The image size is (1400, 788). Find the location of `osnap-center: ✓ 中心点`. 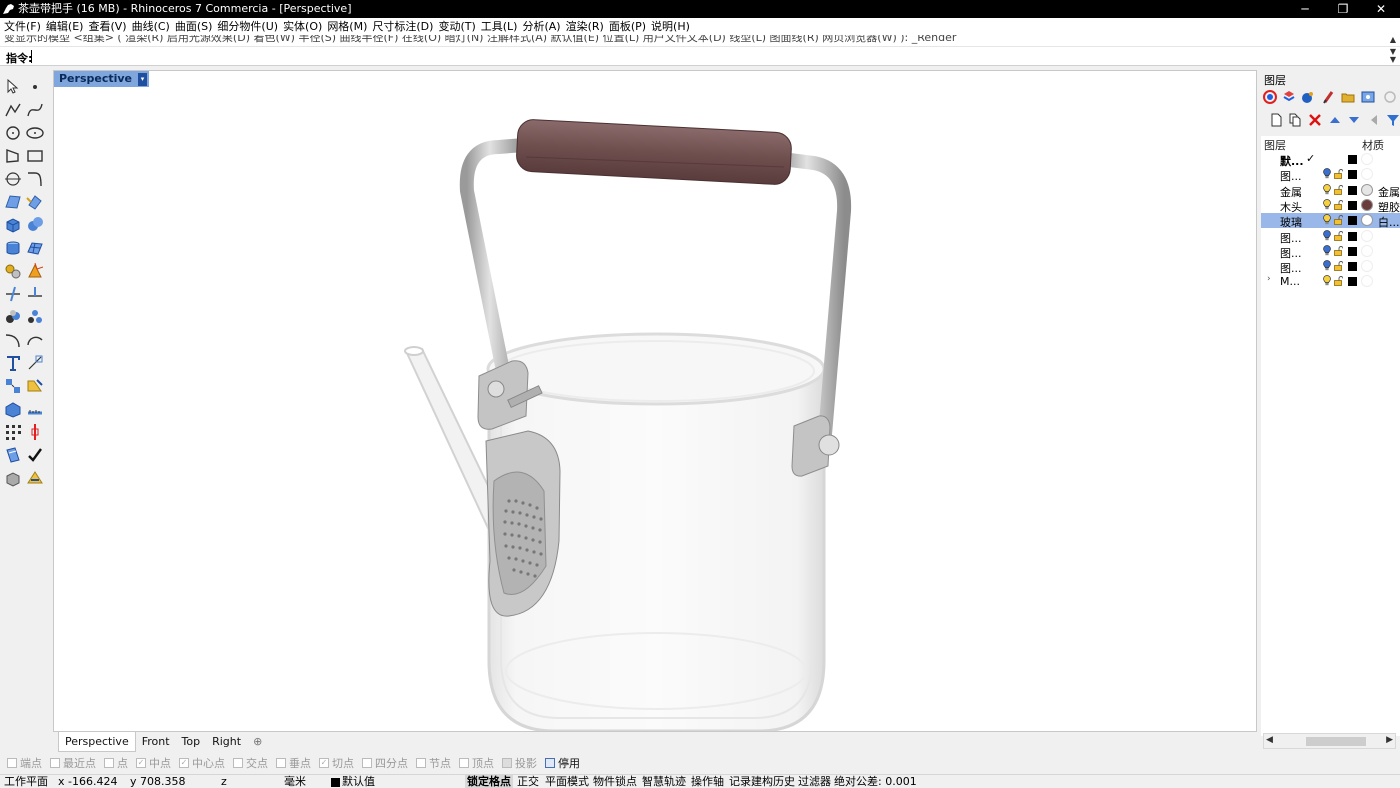

osnap-center: ✓ 中心点 is located at coordinates (202, 763).